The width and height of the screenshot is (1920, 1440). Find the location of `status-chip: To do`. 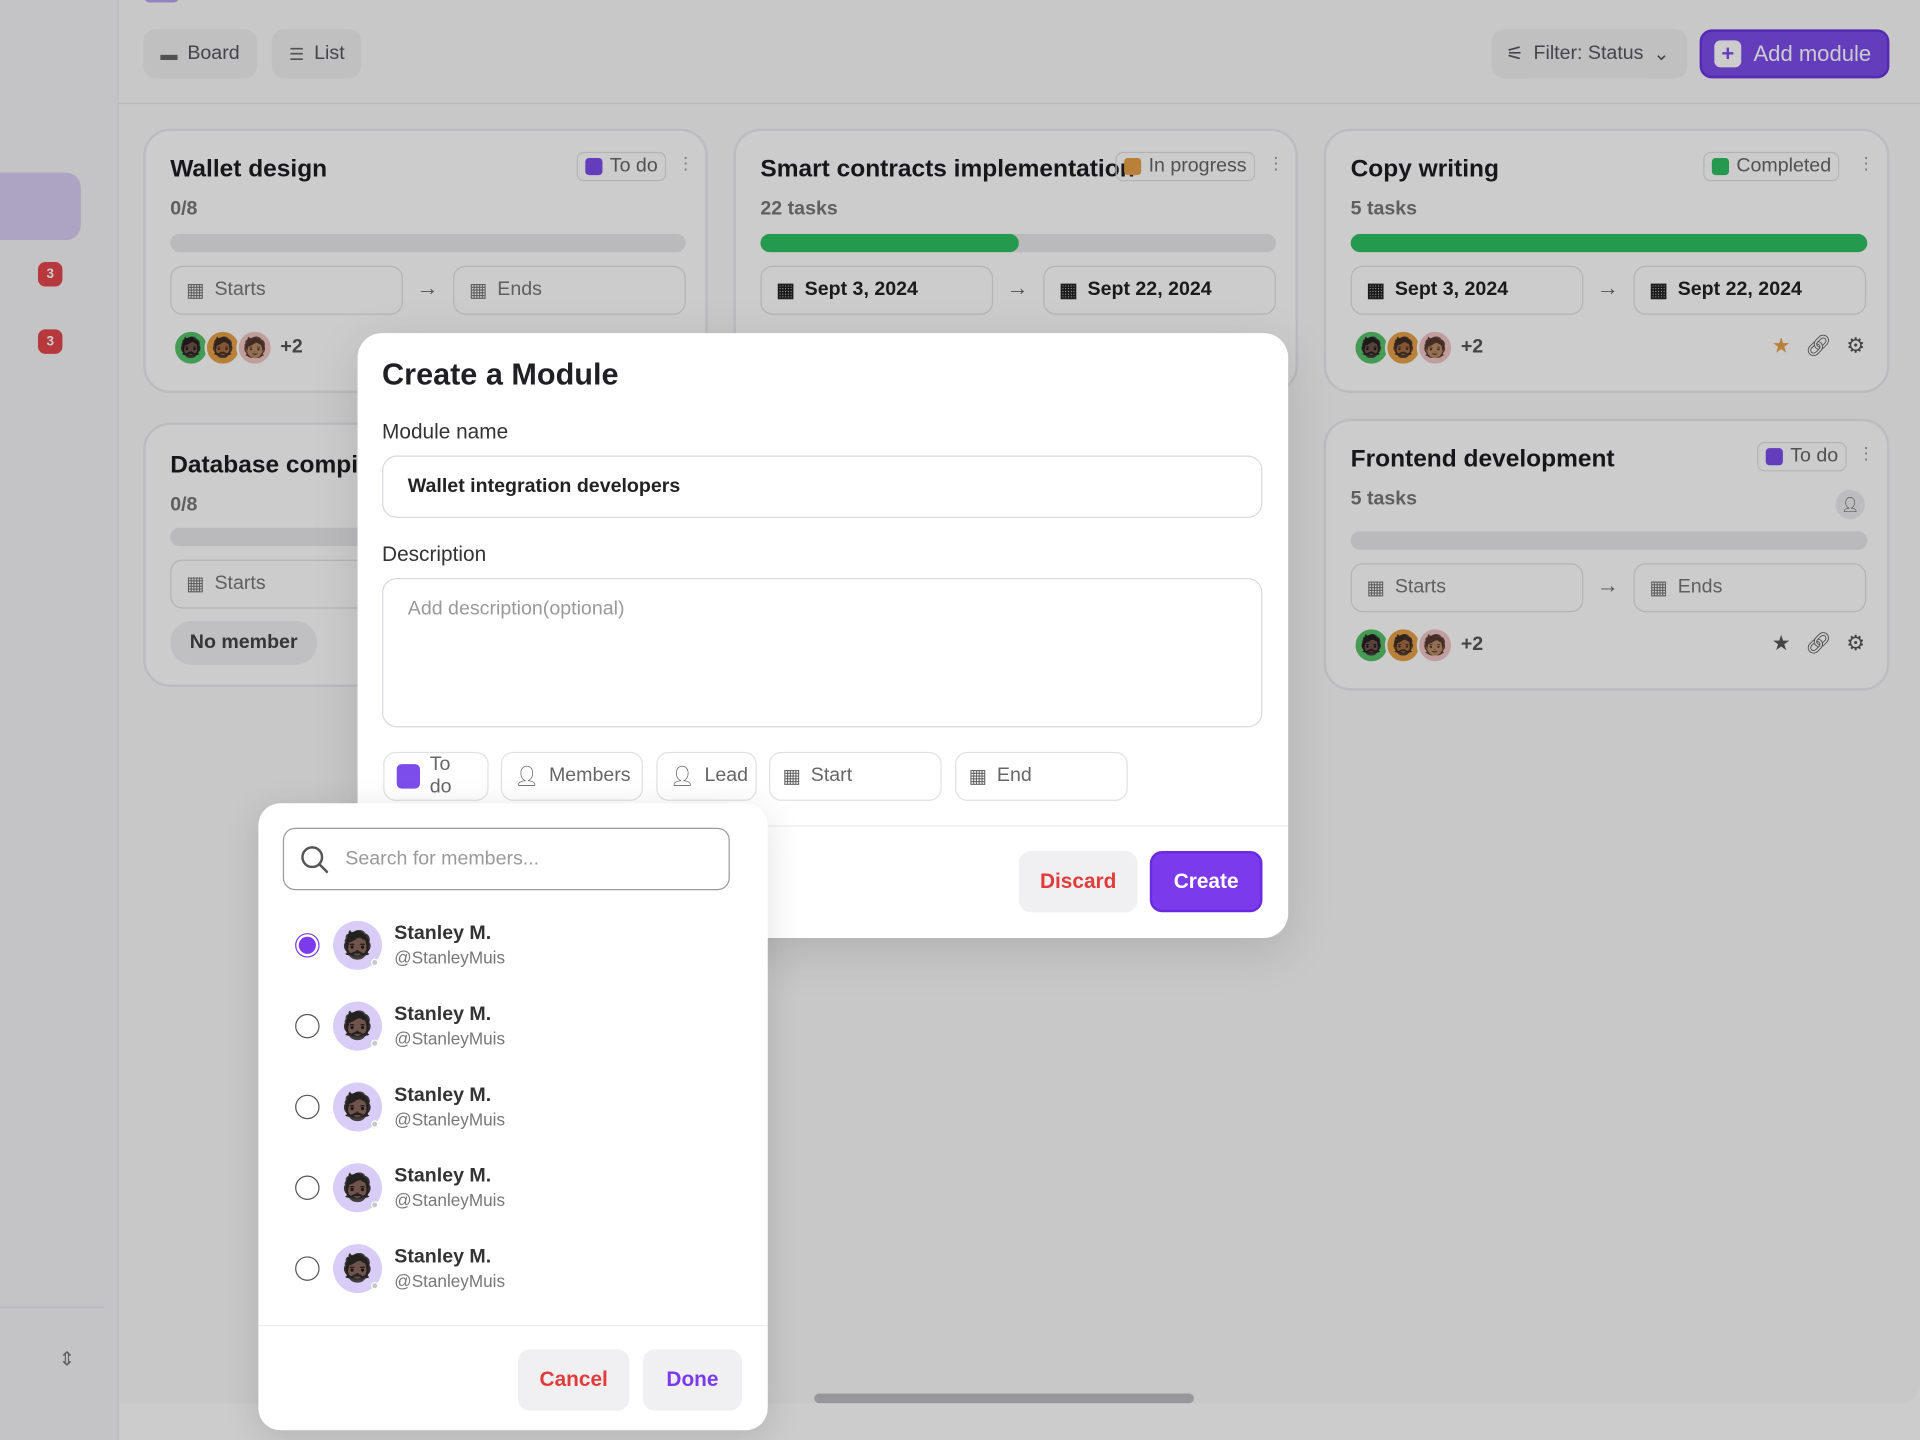

status-chip: To do is located at coordinates (436, 776).